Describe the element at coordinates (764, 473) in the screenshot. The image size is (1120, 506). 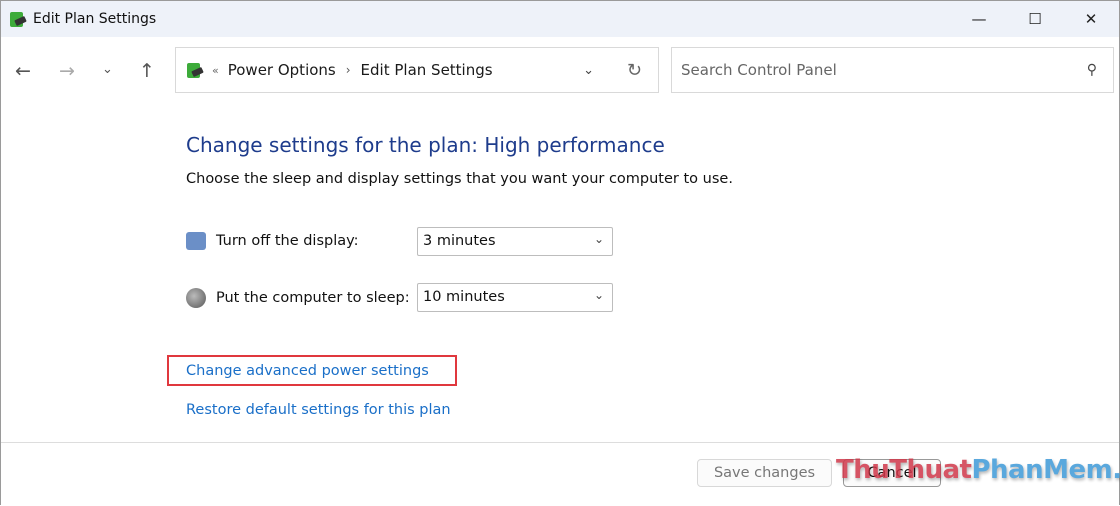
I see `save-changes-button: Save changes` at that location.